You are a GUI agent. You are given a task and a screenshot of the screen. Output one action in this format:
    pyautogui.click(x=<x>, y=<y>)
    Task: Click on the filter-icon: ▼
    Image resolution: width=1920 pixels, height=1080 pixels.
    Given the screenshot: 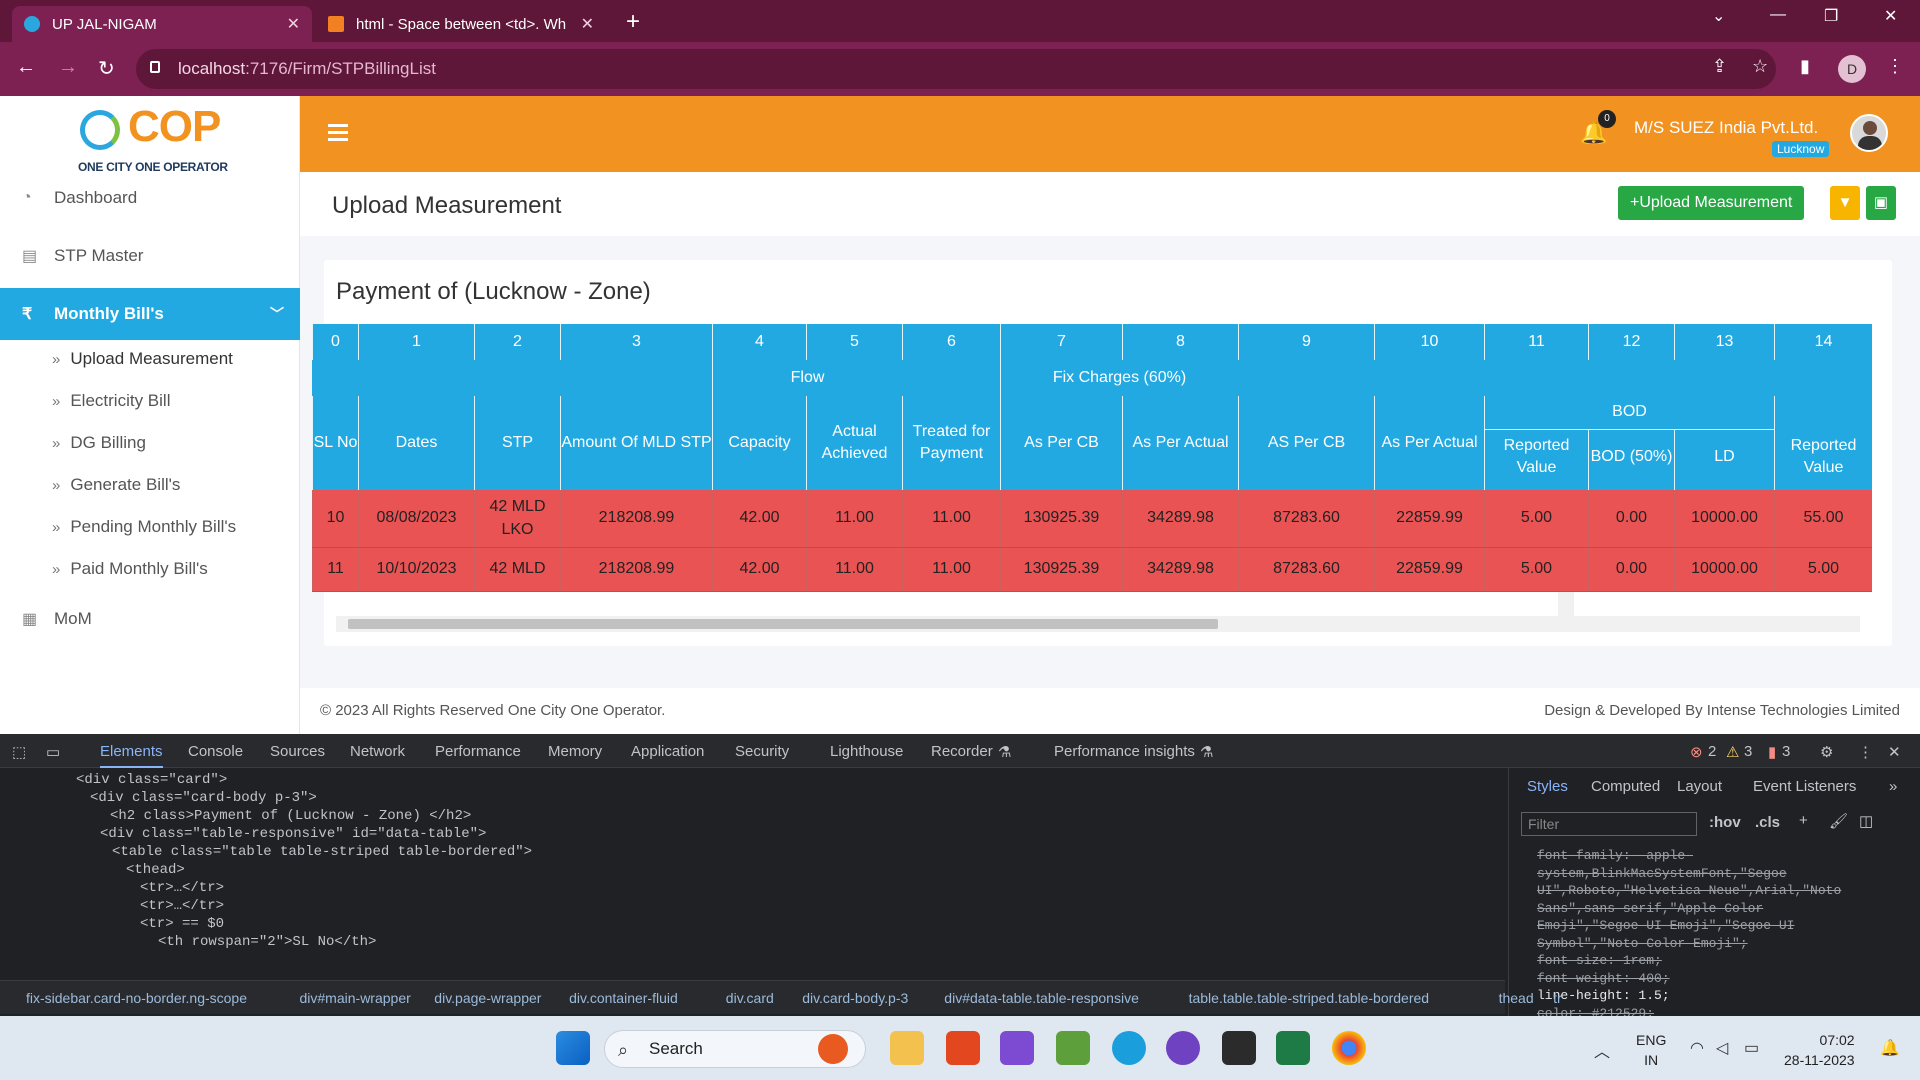 What is the action you would take?
    pyautogui.click(x=1845, y=203)
    